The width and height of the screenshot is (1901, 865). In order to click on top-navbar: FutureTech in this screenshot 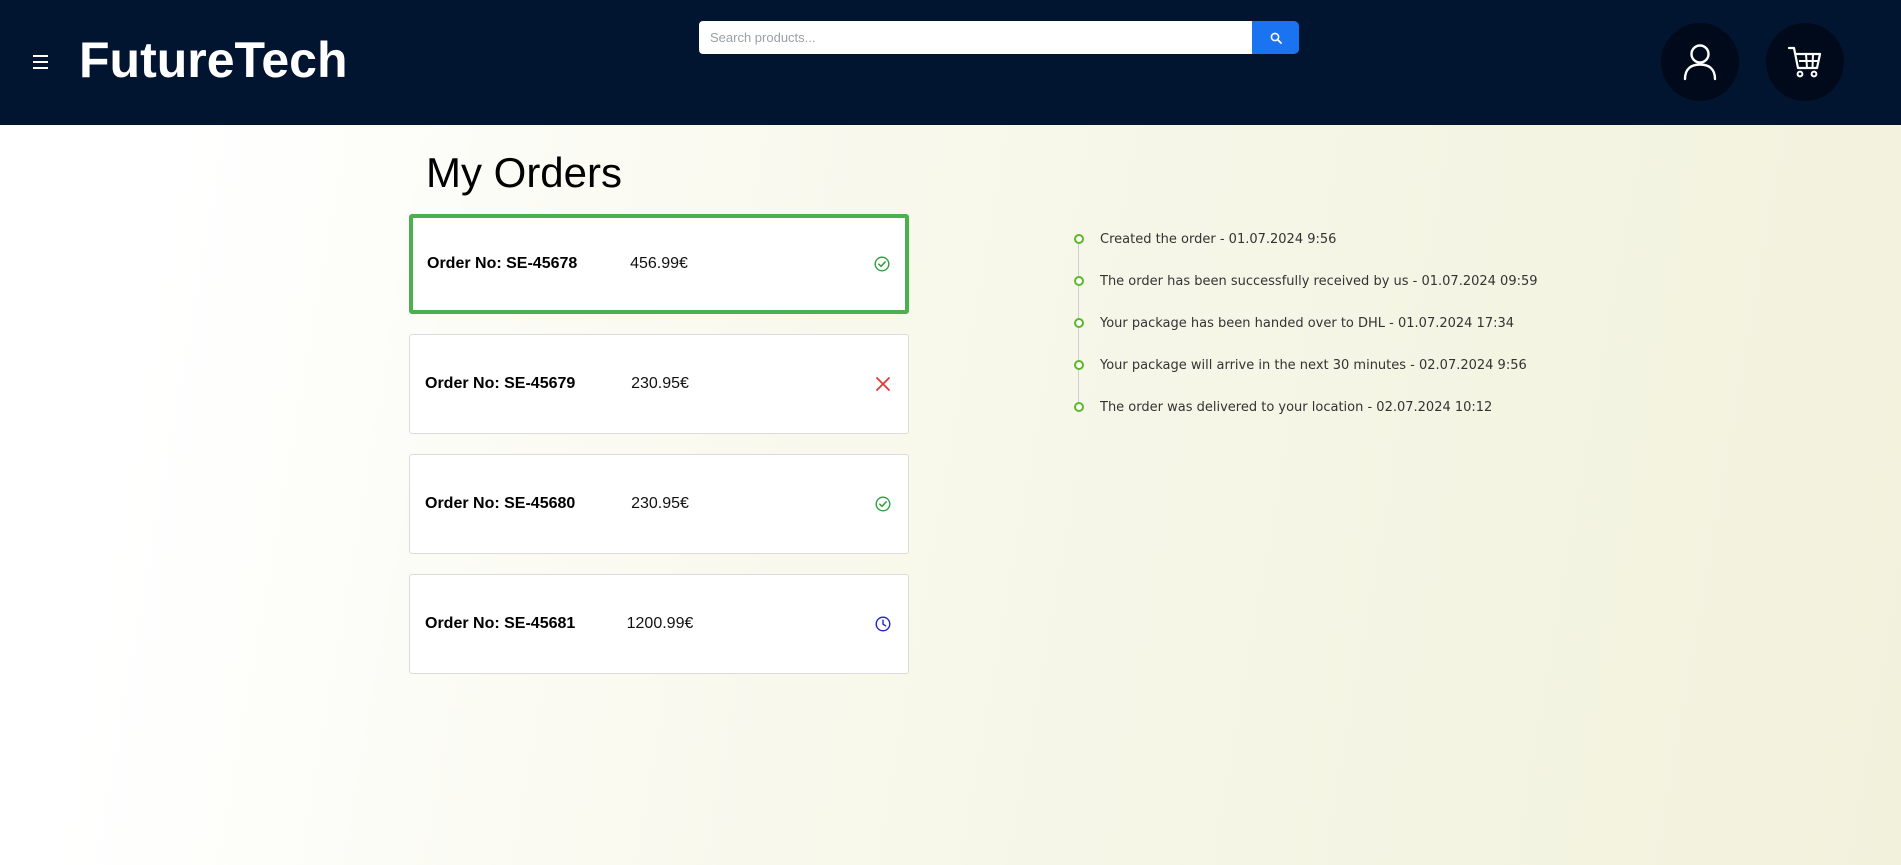, I will do `click(950, 62)`.